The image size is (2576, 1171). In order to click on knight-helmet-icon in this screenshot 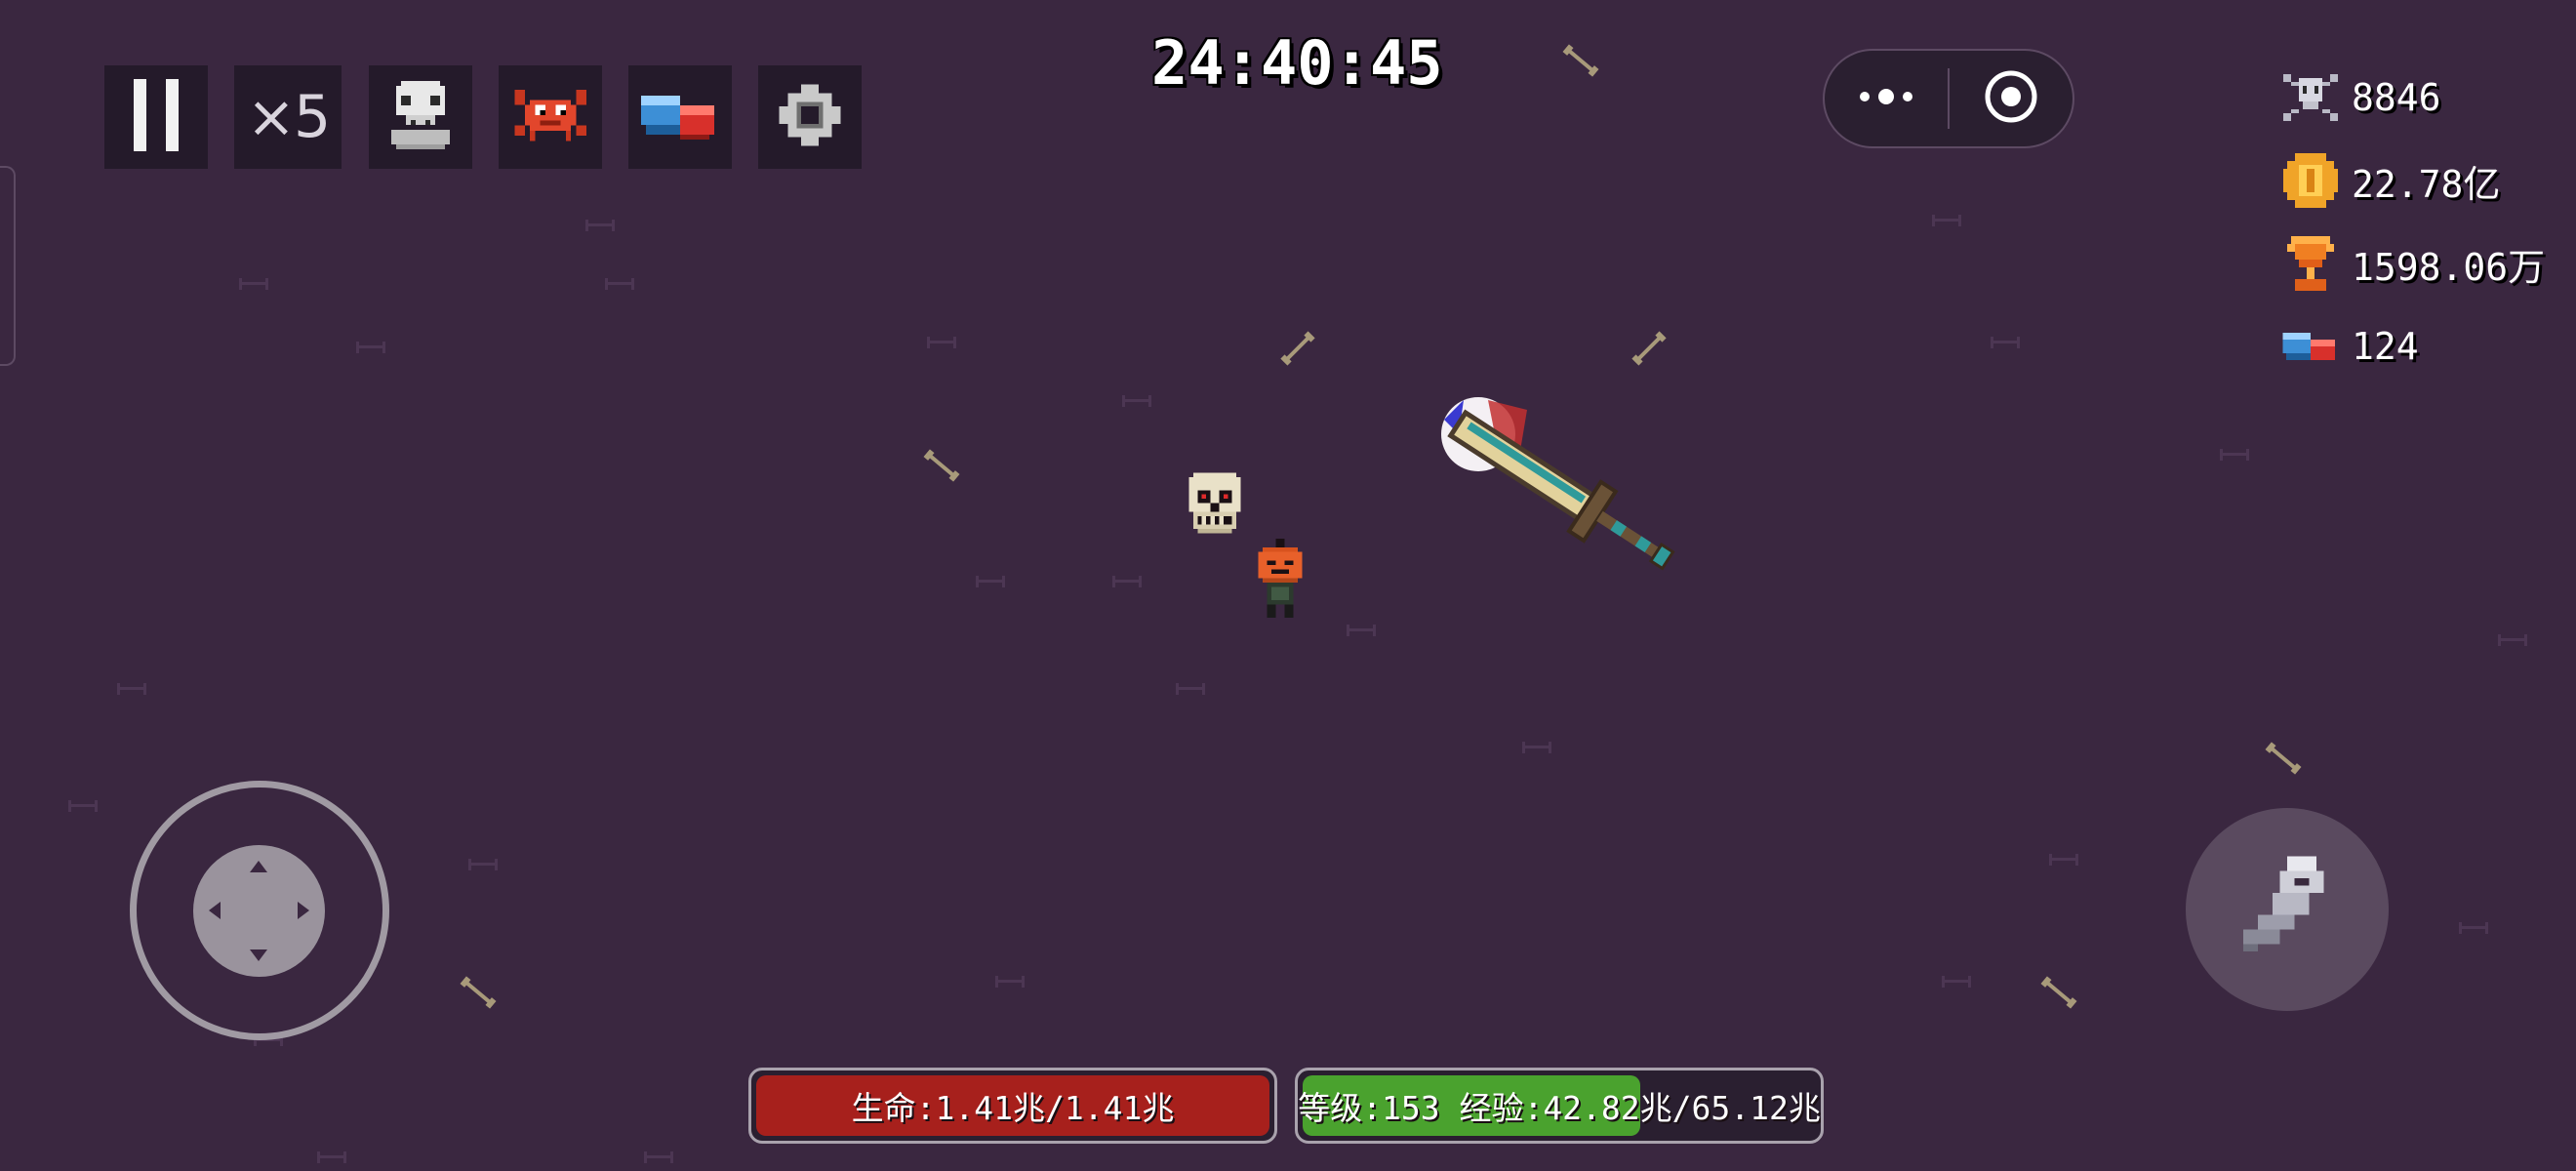, I will do `click(2287, 909)`.